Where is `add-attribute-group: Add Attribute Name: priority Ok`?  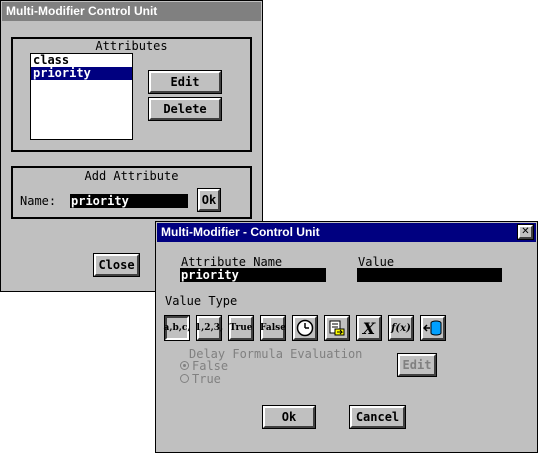 add-attribute-group: Add Attribute Name: priority Ok is located at coordinates (131, 192).